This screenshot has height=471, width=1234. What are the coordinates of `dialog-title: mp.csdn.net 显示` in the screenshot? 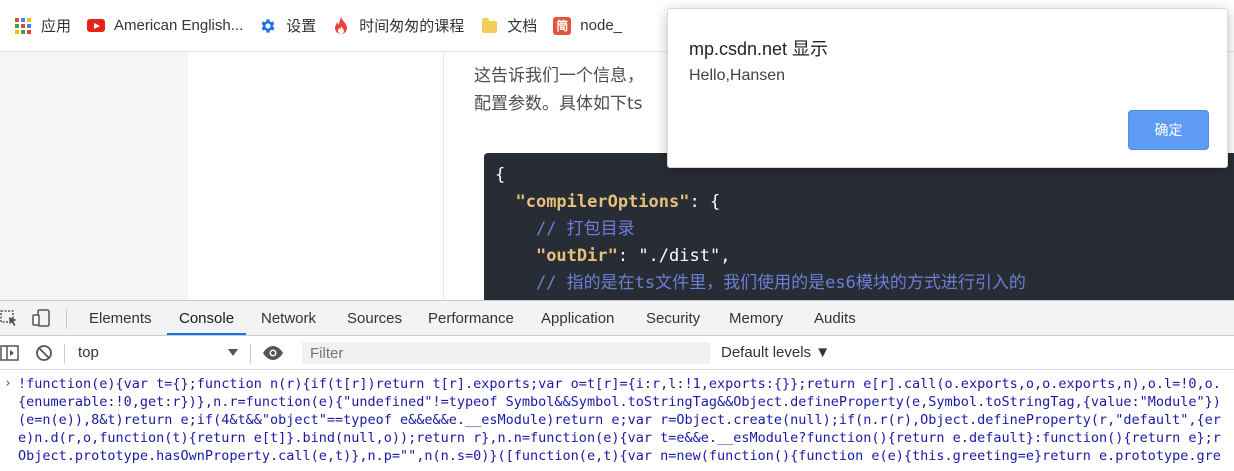 It's located at (759, 49).